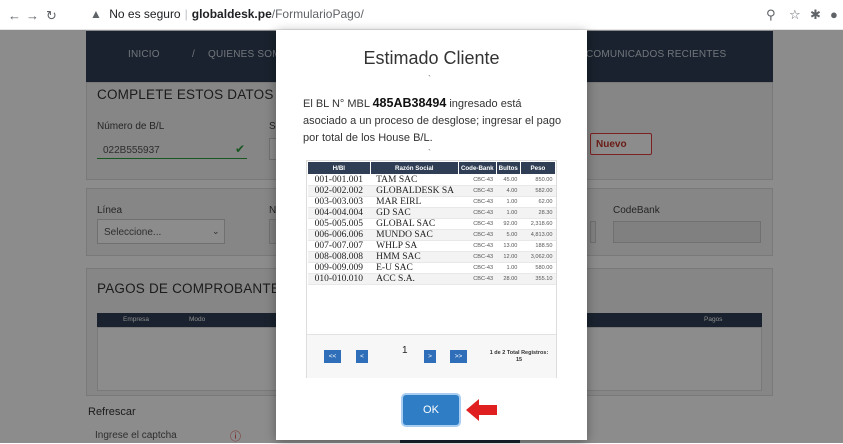  What do you see at coordinates (339, 224) in the screenshot?
I see `hbl-cell: 005-005.005` at bounding box center [339, 224].